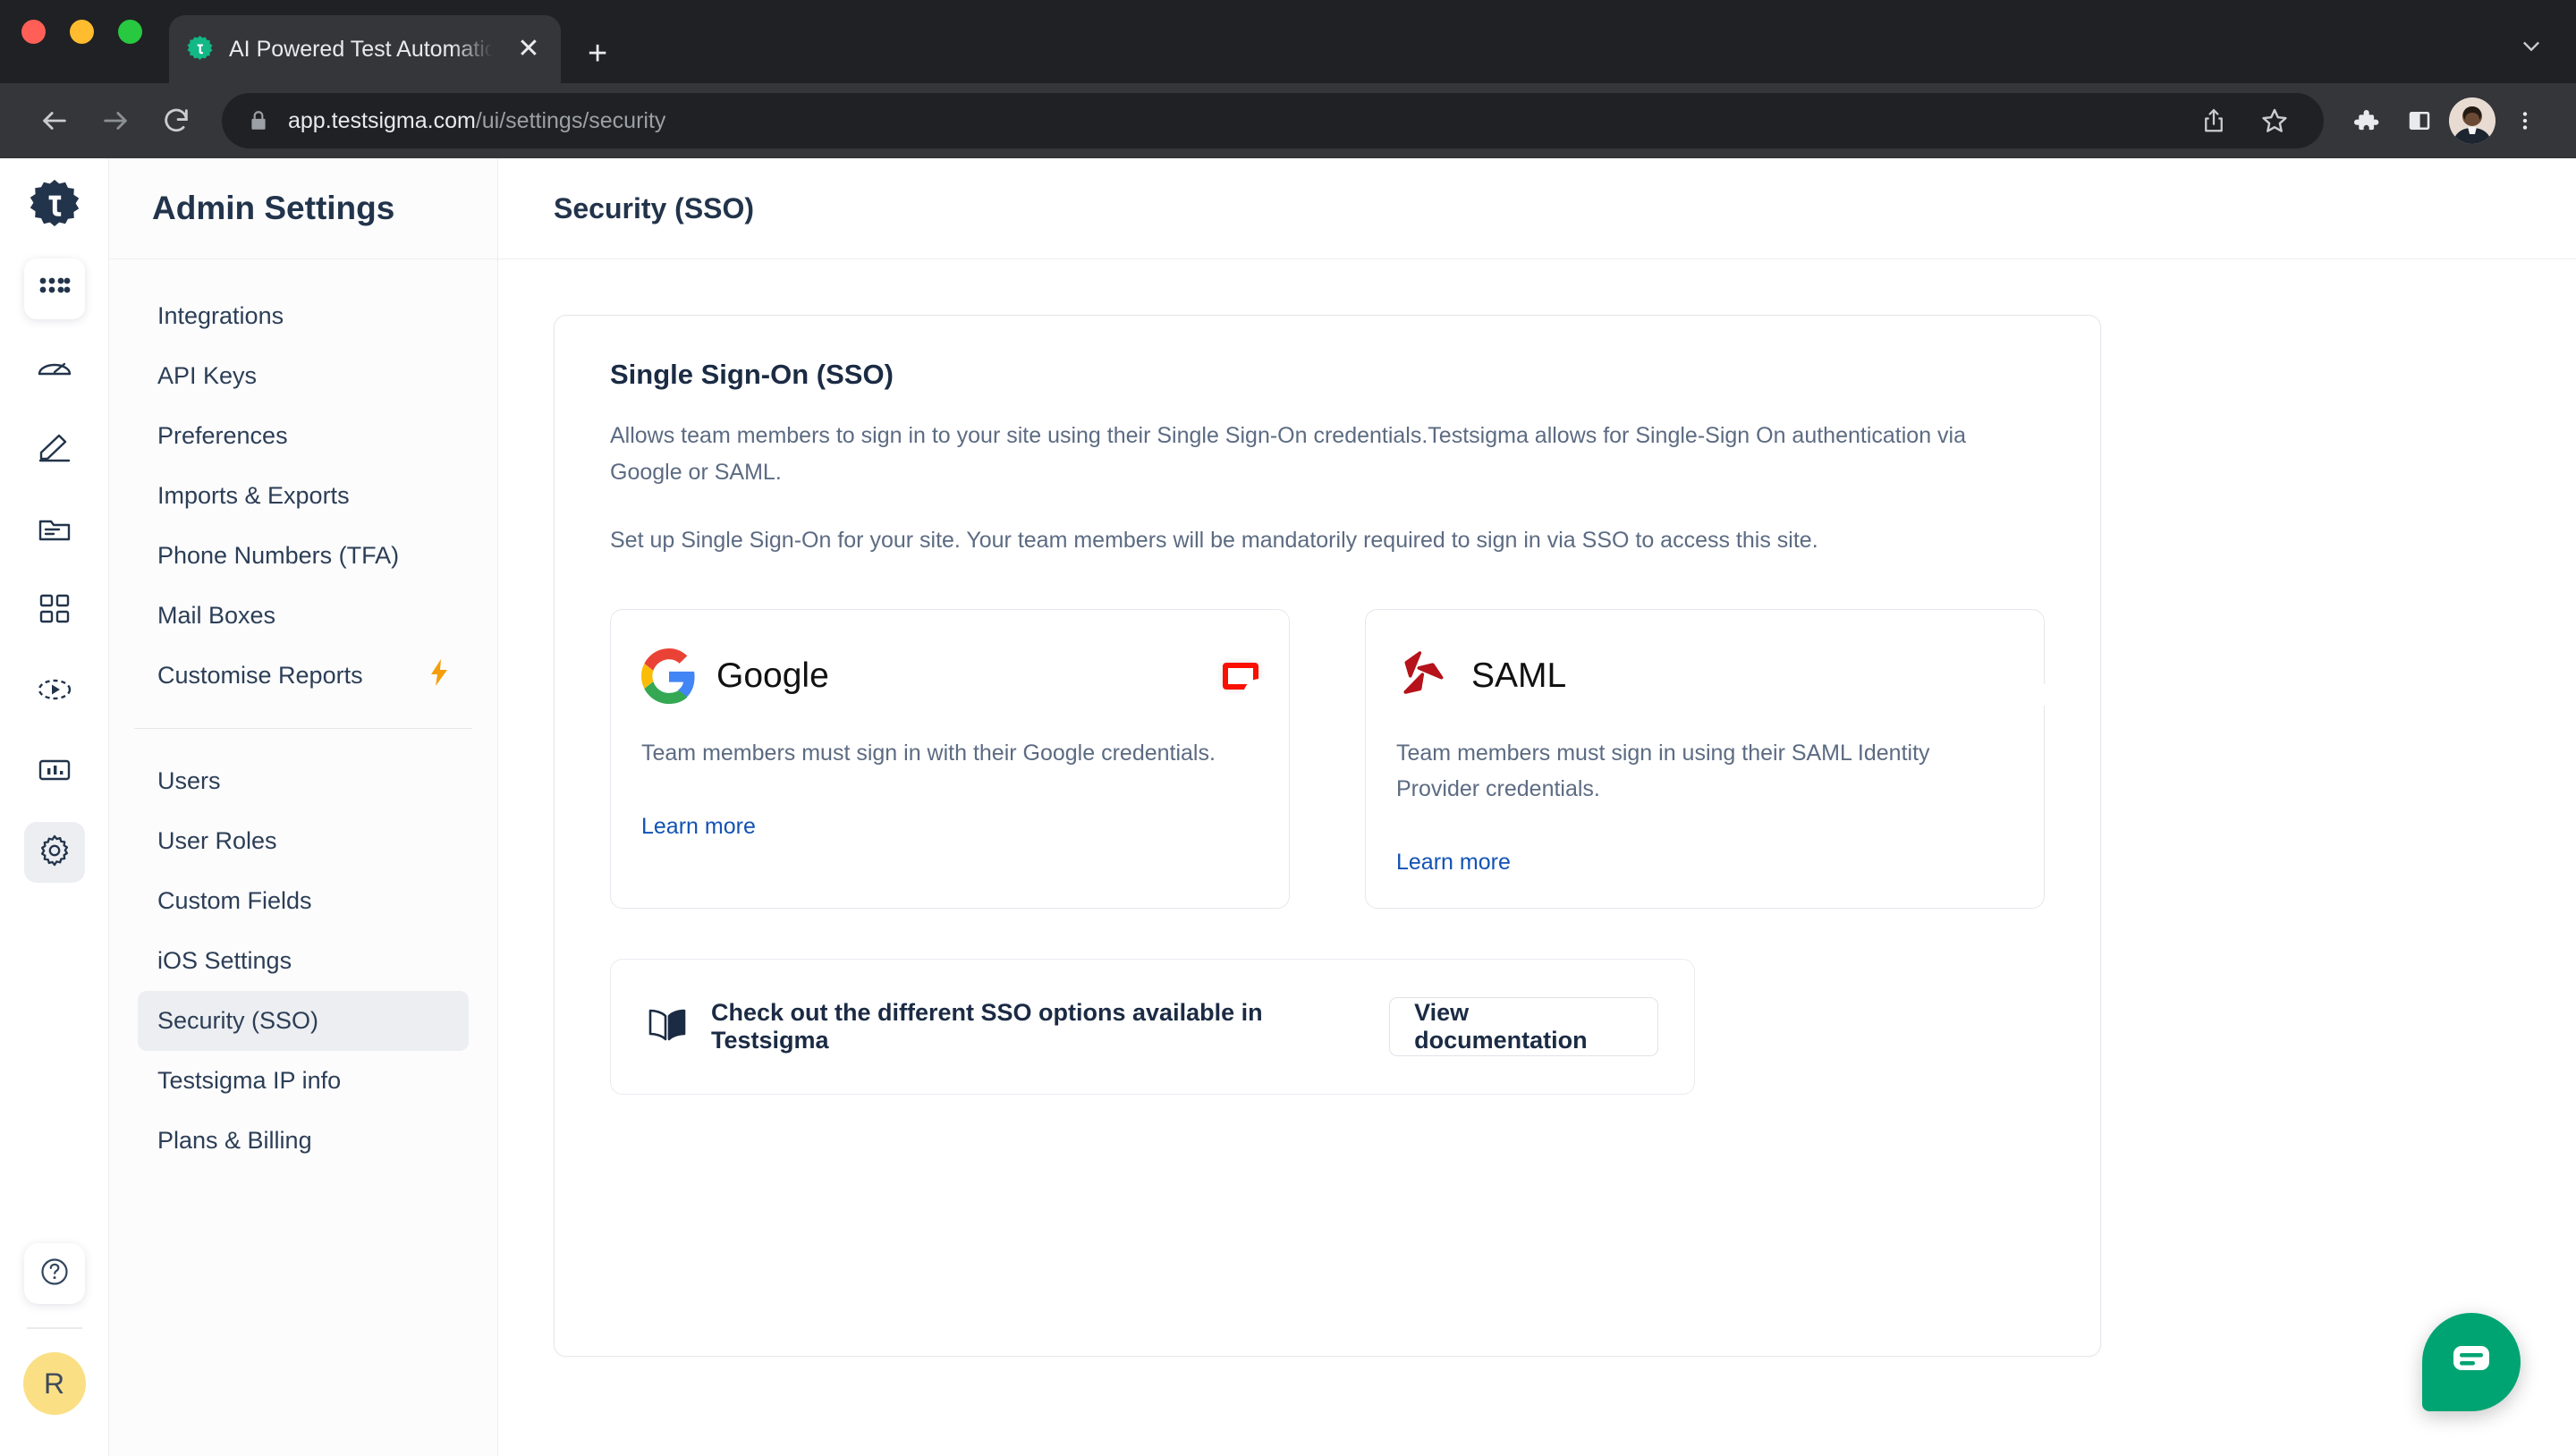 Image resolution: width=2576 pixels, height=1456 pixels. I want to click on tab-title: AI Powered Test Automation Pl, so click(363, 49).